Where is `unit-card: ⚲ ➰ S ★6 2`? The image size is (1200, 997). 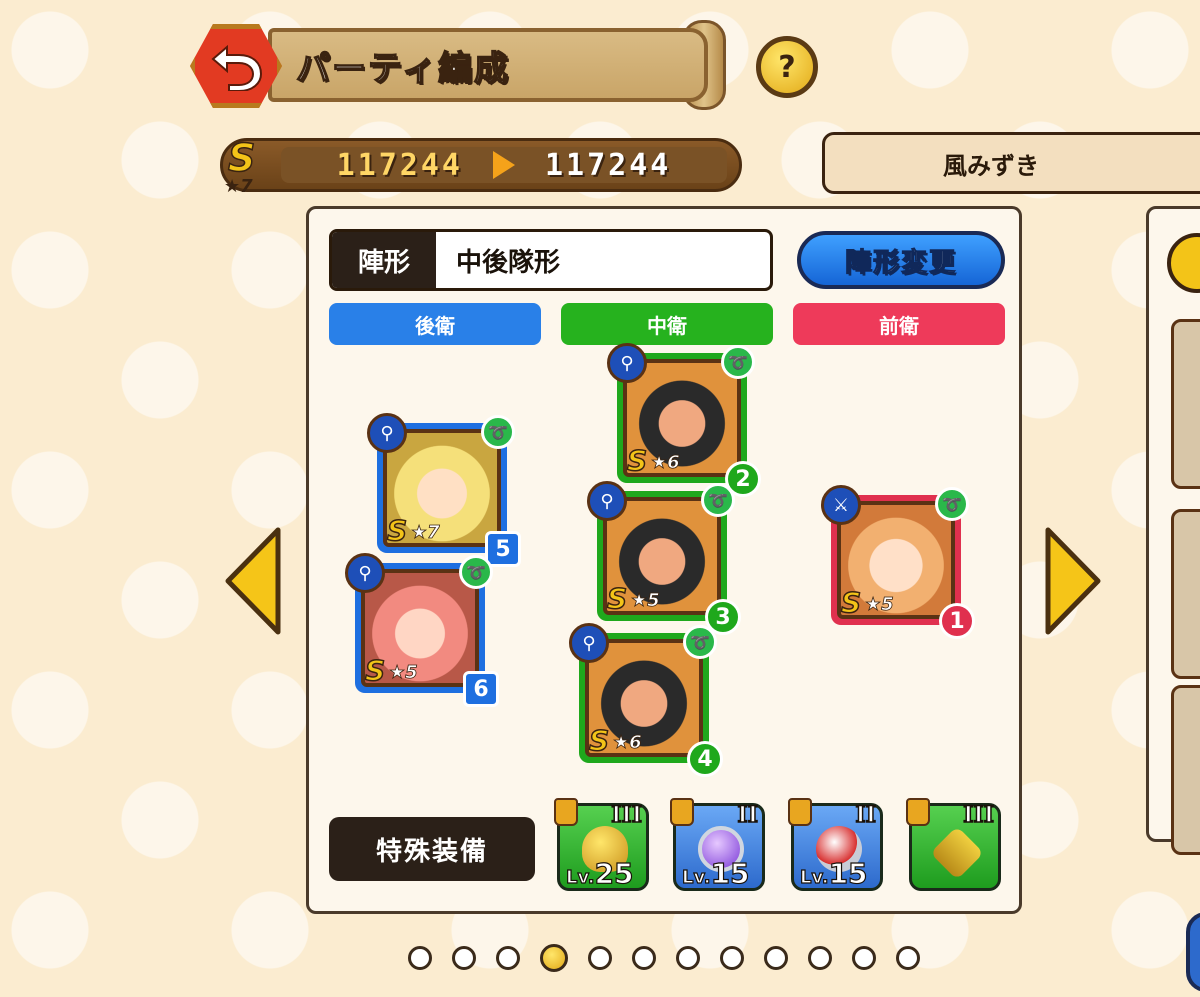
unit-card: ⚲ ➰ S ★6 2 is located at coordinates (684, 420).